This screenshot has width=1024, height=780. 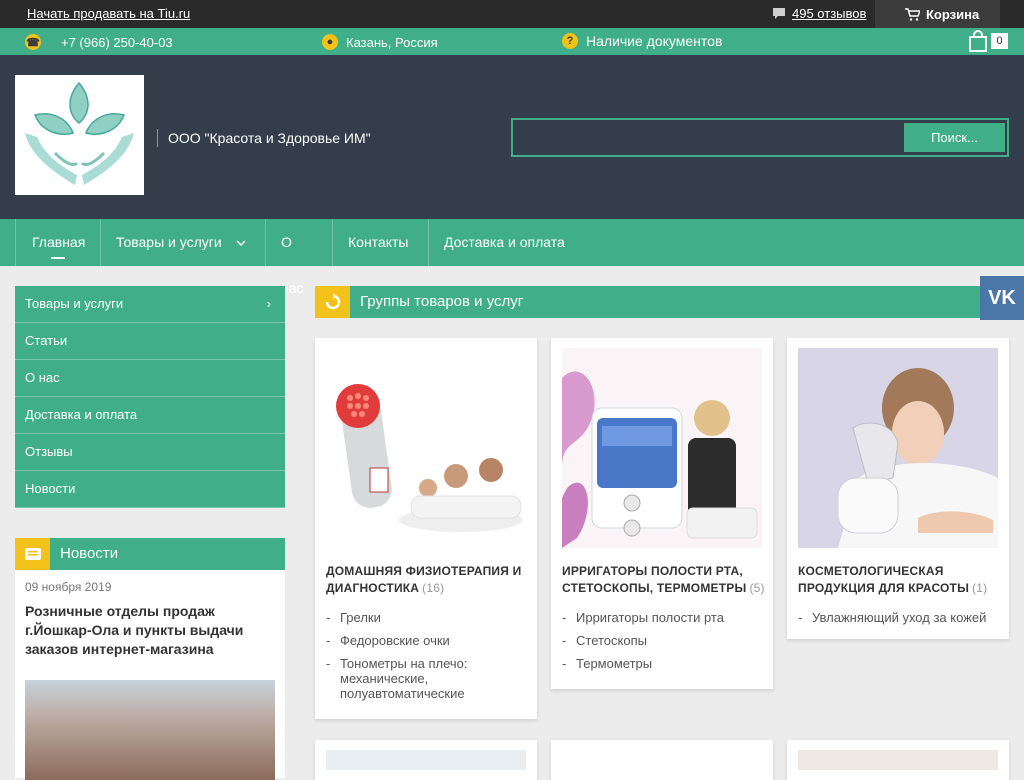 What do you see at coordinates (50, 488) in the screenshot?
I see `sidebar-item-label: Новости` at bounding box center [50, 488].